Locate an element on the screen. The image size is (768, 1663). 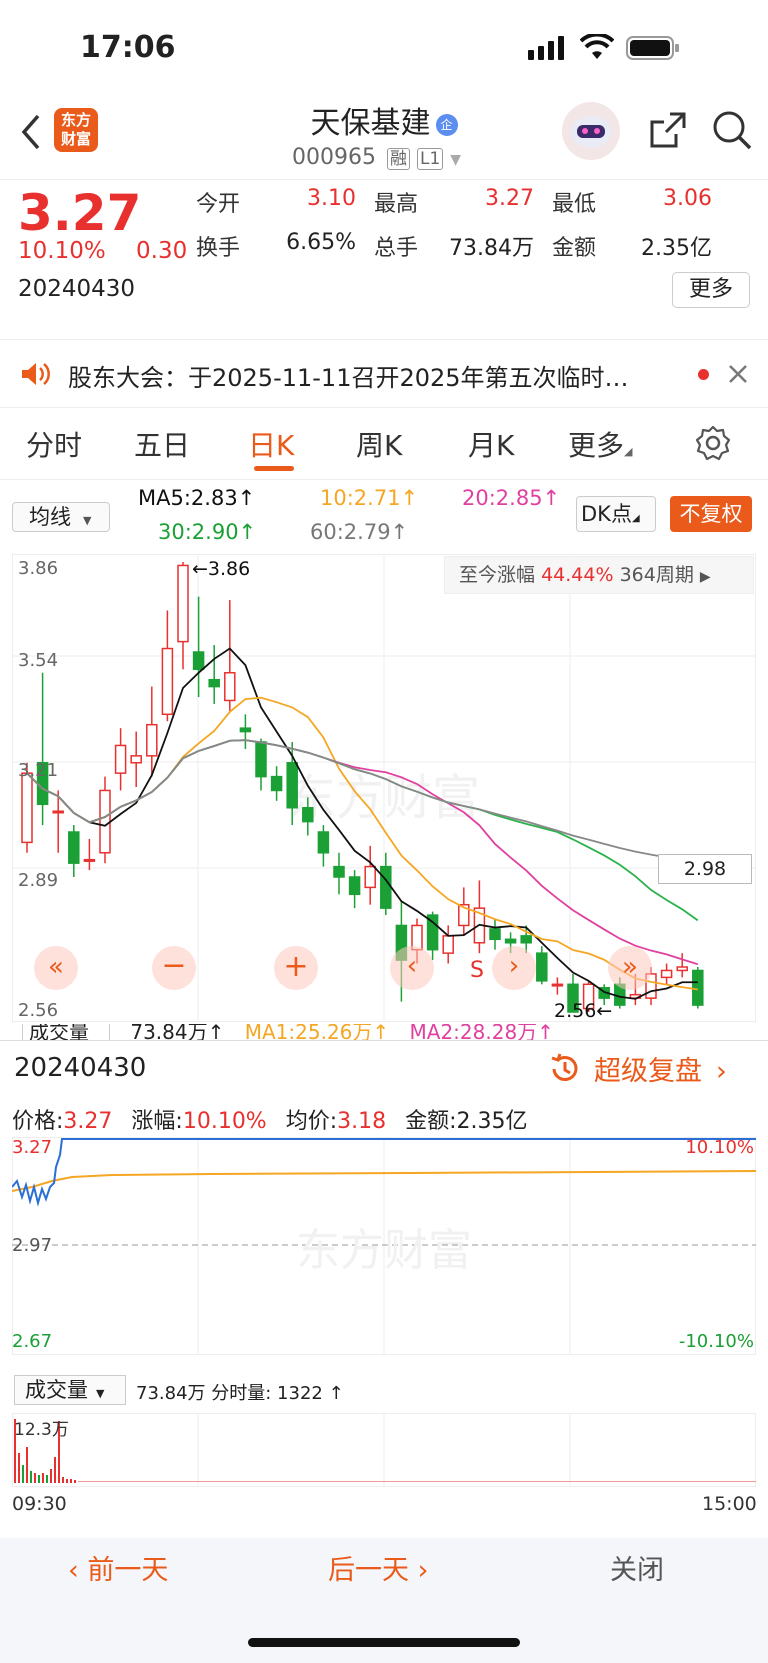
tab-zhouk: 周K is located at coordinates (379, 444).